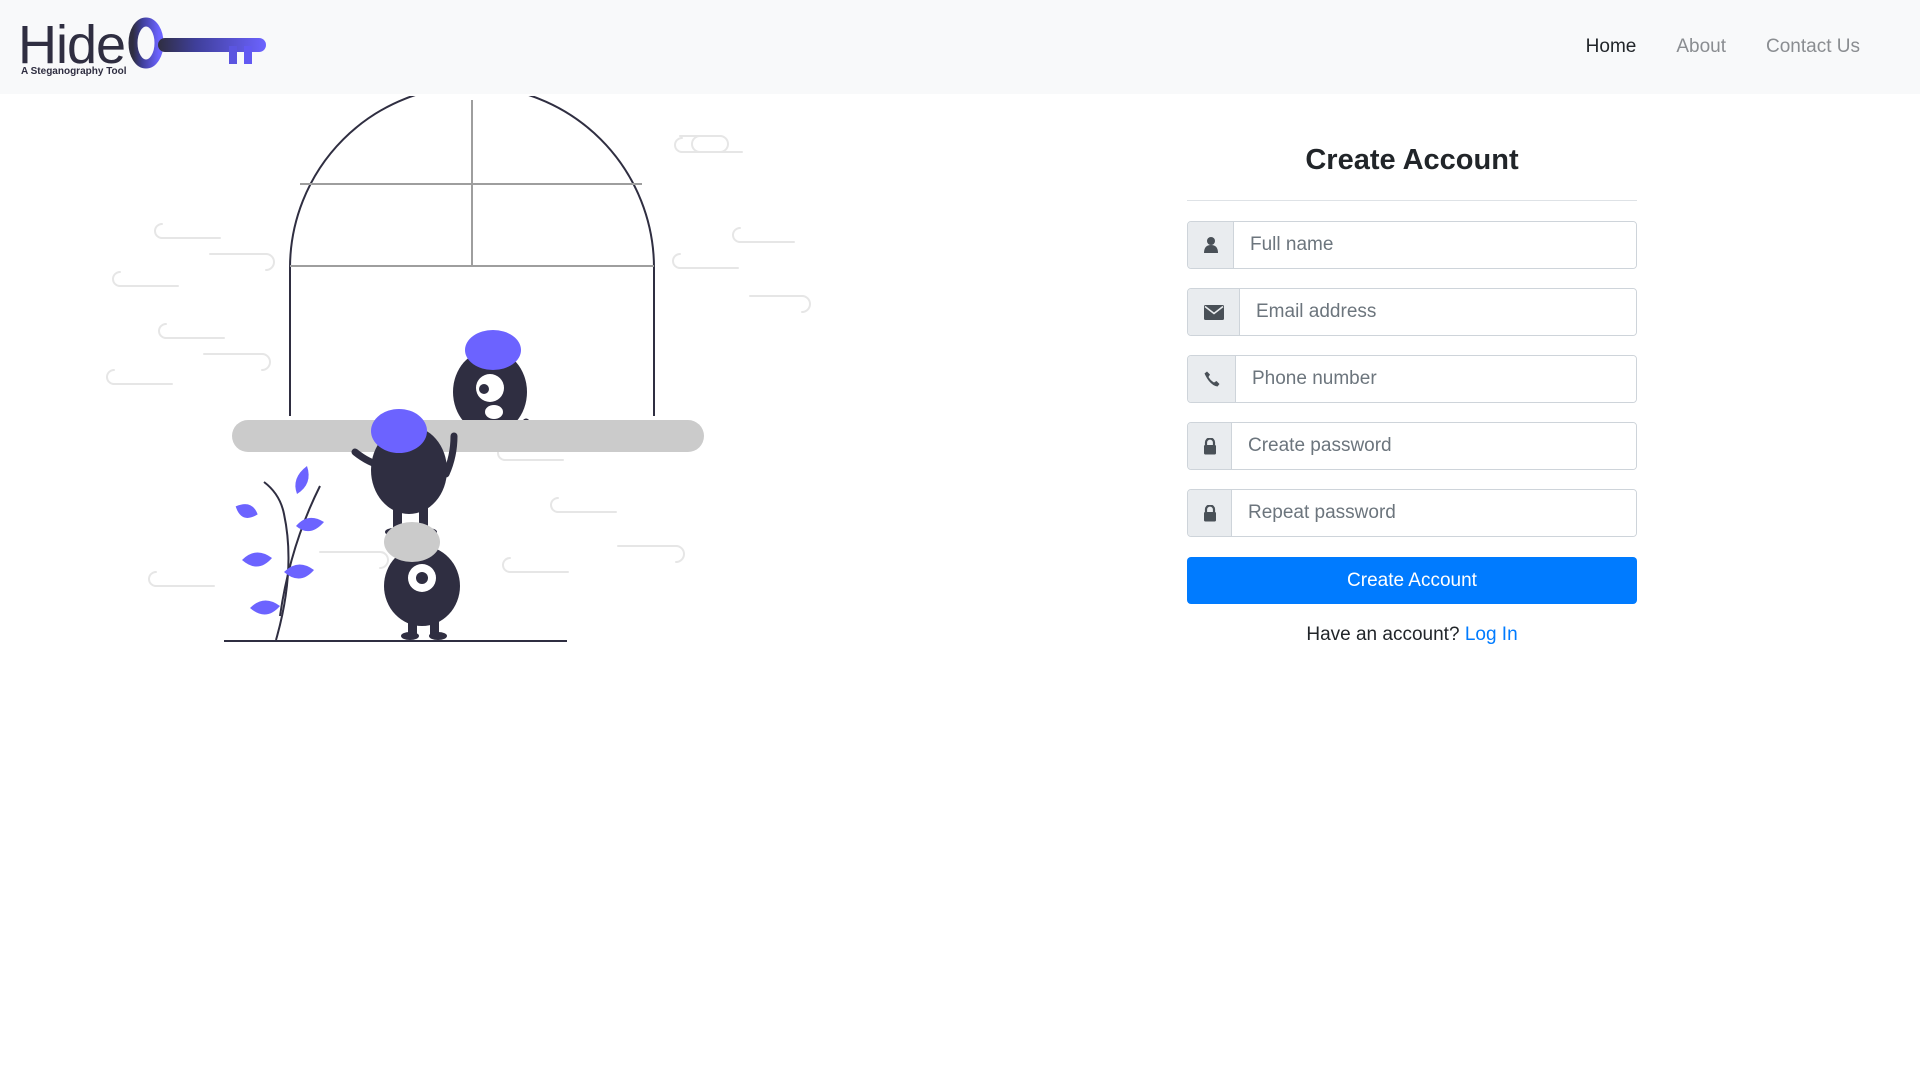 Image resolution: width=1920 pixels, height=1090 pixels. What do you see at coordinates (1753, 47) in the screenshot?
I see `nav-menu: Home About Contact Us` at bounding box center [1753, 47].